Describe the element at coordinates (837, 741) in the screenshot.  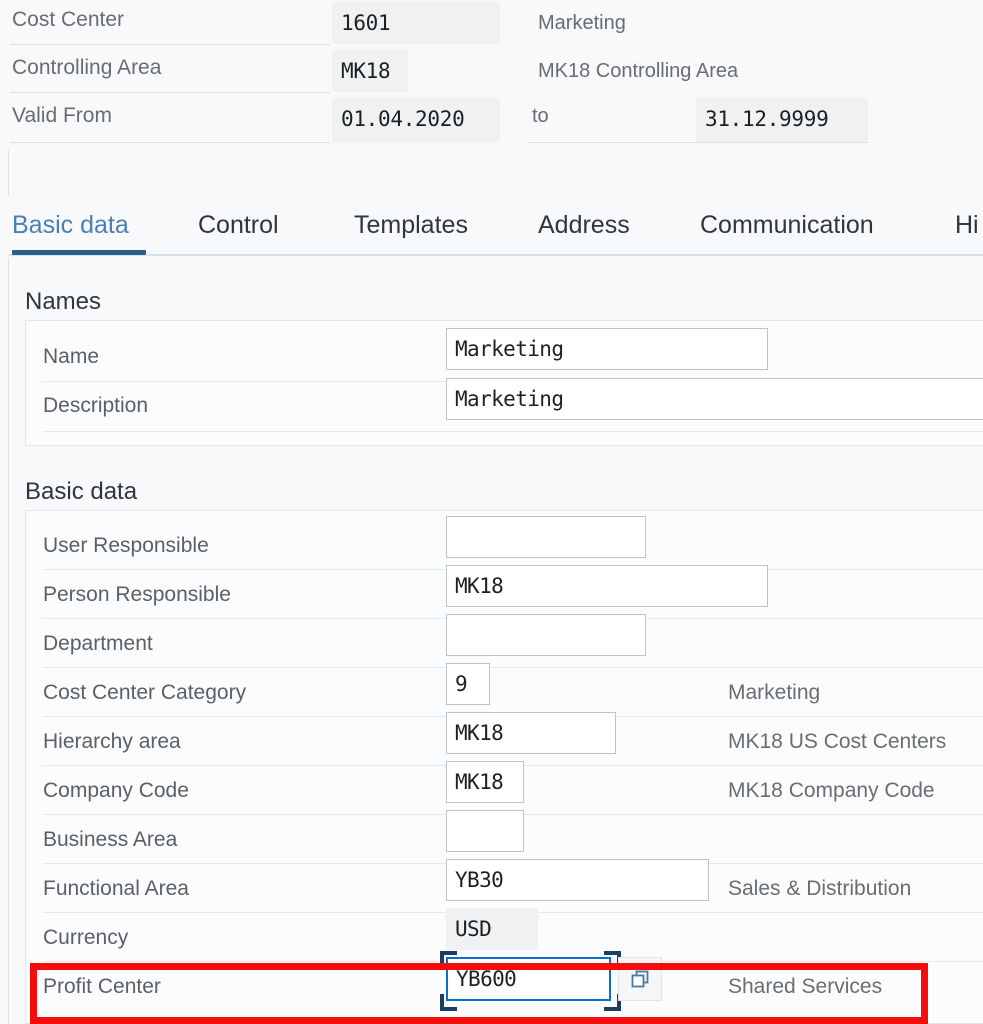
I see `field-desc-hierarchy-area: MK18 US Cost Centers` at that location.